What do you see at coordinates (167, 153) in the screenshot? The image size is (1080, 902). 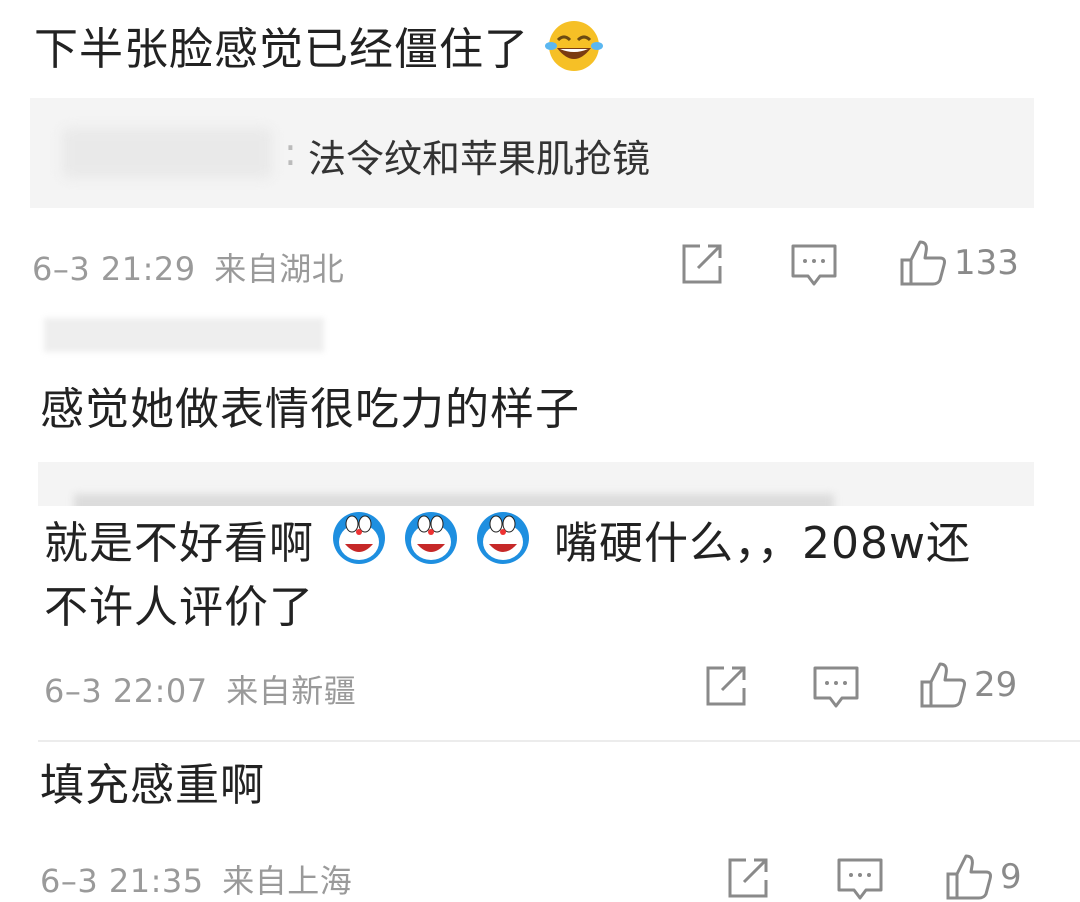 I see `reply-author-blurred` at bounding box center [167, 153].